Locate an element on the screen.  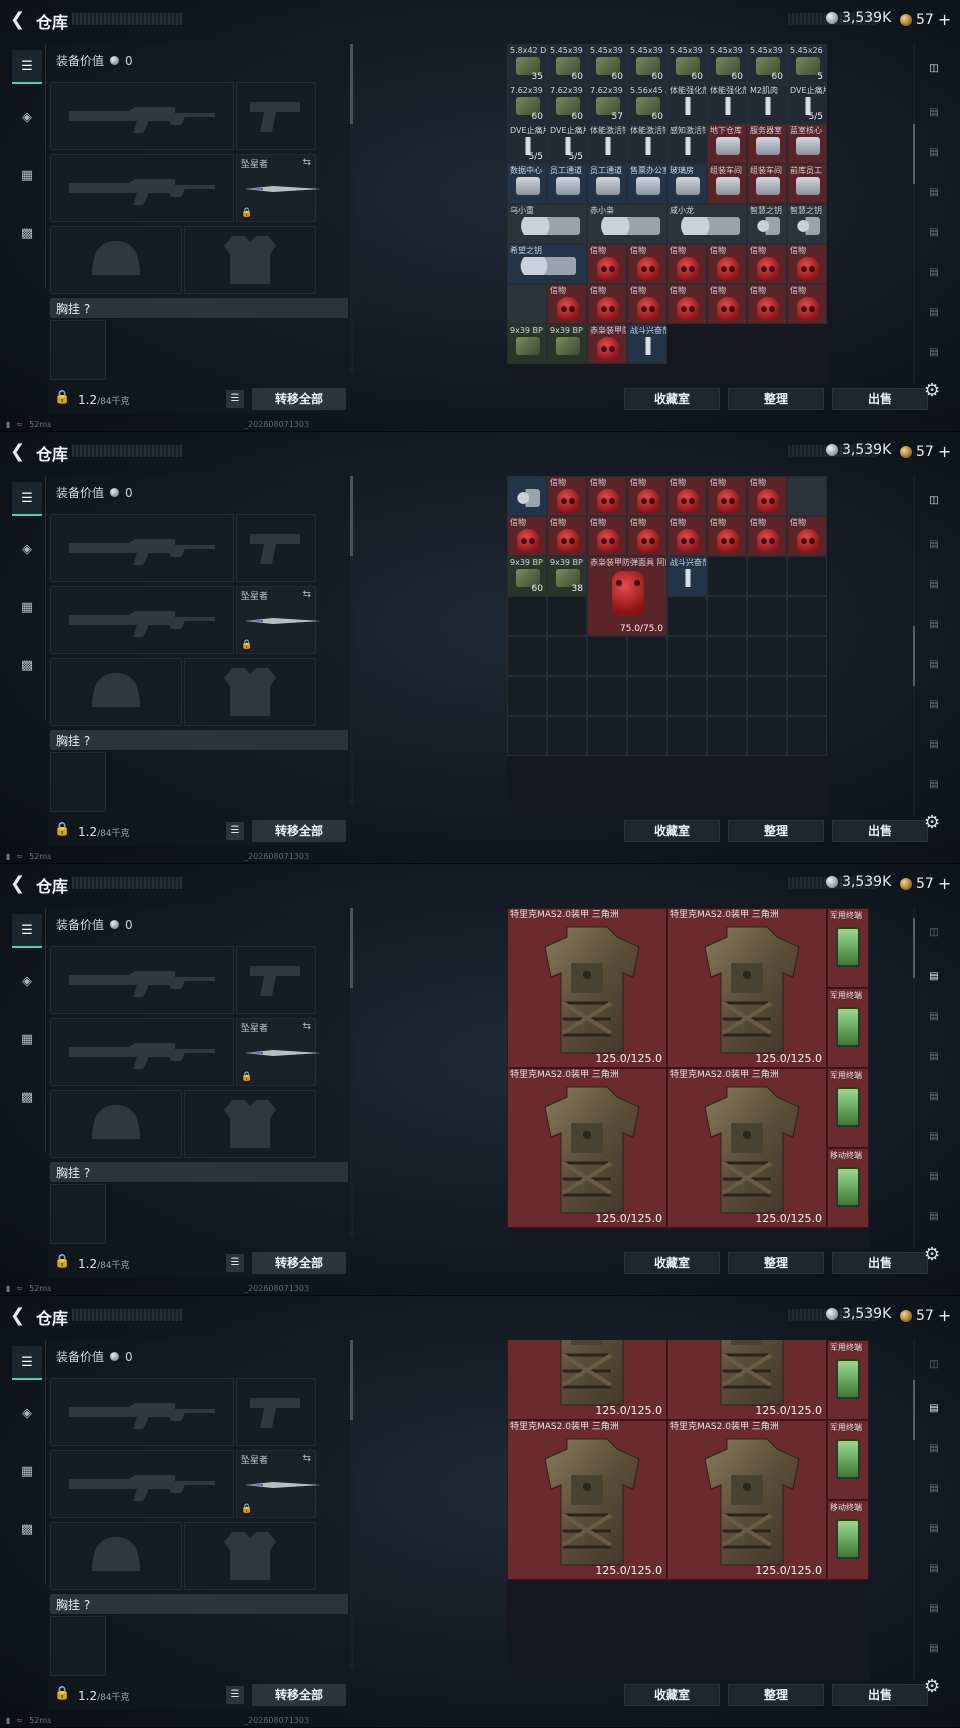
hope-key-item: 希望之钥 is located at coordinates (547, 264).